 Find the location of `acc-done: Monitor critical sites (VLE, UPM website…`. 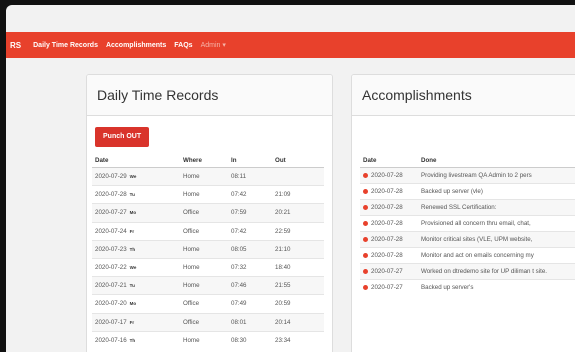

acc-done: Monitor critical sites (VLE, UPM website… is located at coordinates (496, 239).